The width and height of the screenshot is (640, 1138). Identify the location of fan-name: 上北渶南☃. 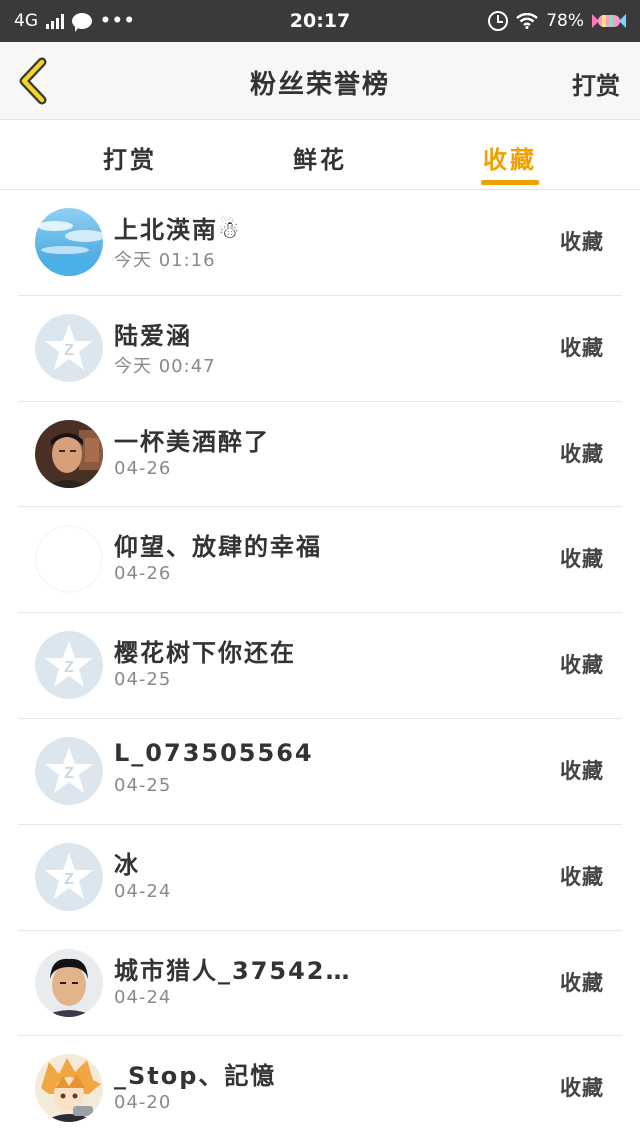
(178, 230).